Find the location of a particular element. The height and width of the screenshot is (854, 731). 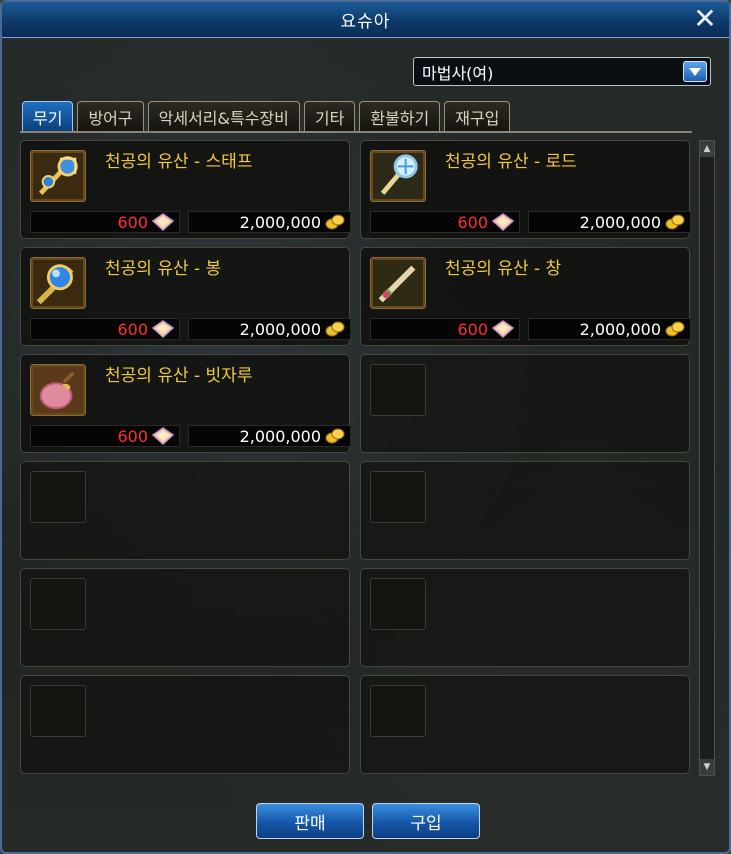

chevron-down-icon is located at coordinates (695, 71).